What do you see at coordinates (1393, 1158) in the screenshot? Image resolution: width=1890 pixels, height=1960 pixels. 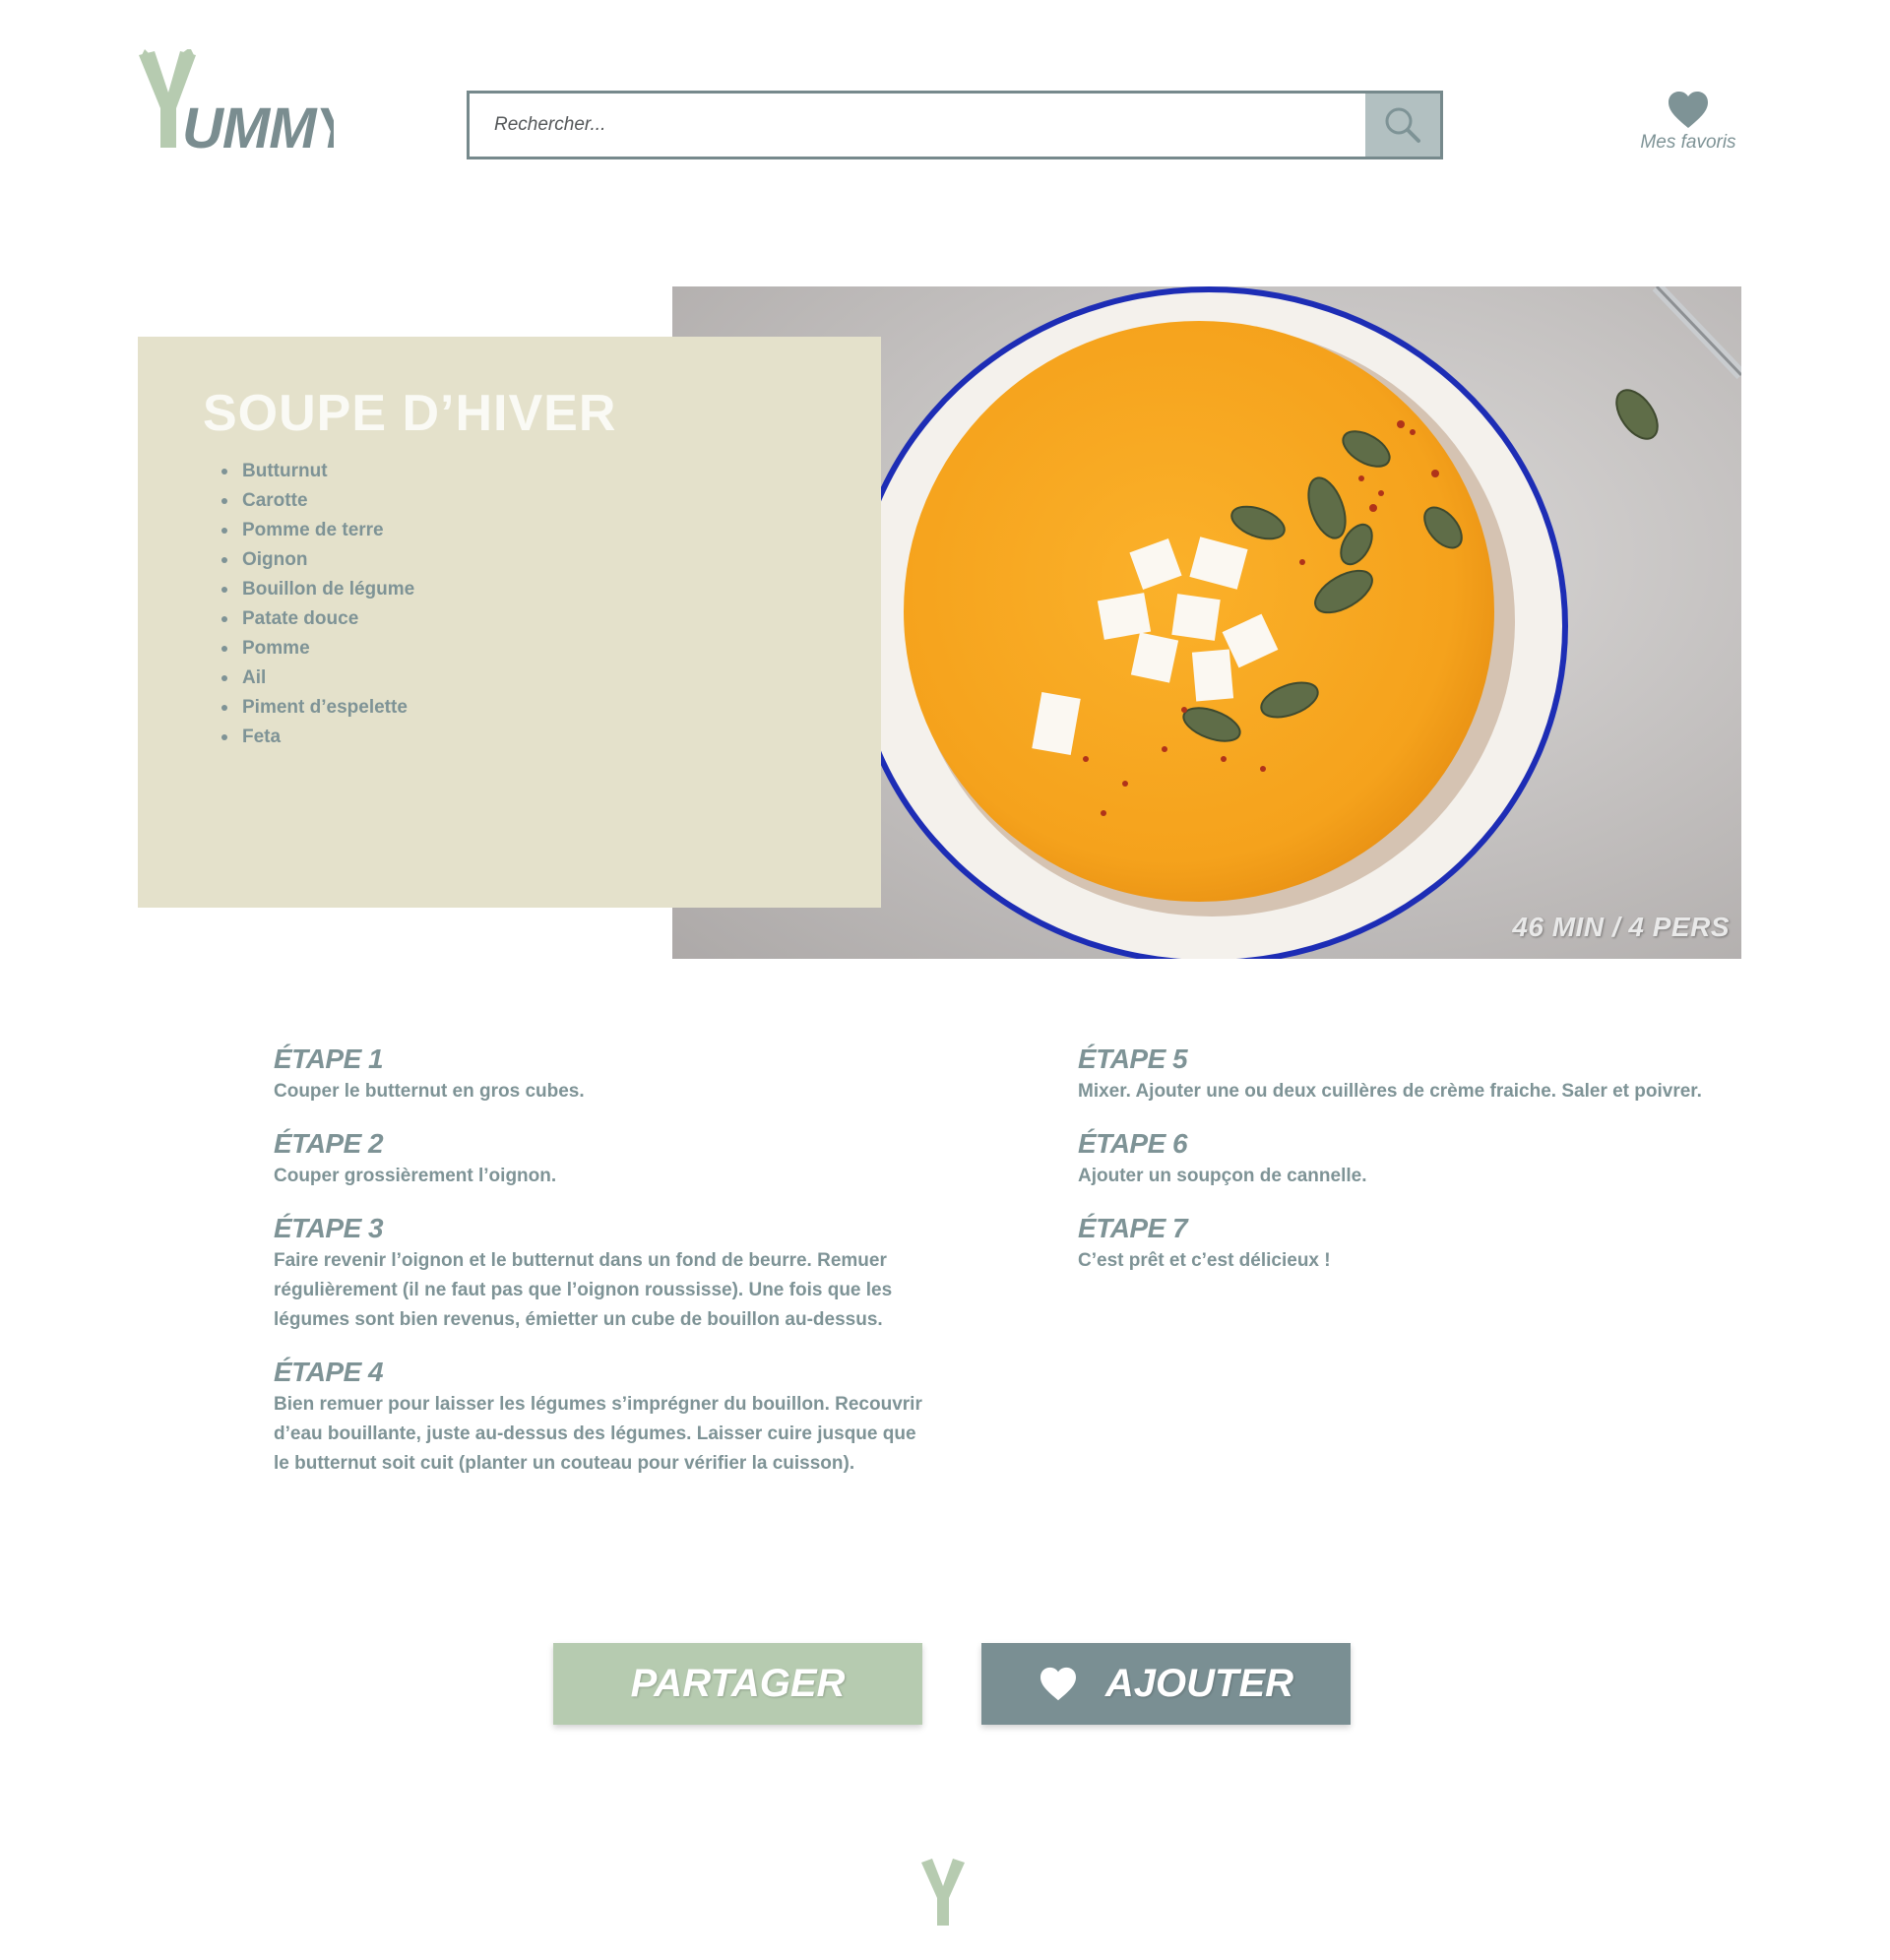 I see `step-6: ÉTAPE 6 Ajouter un soupçon de cannelle.` at bounding box center [1393, 1158].